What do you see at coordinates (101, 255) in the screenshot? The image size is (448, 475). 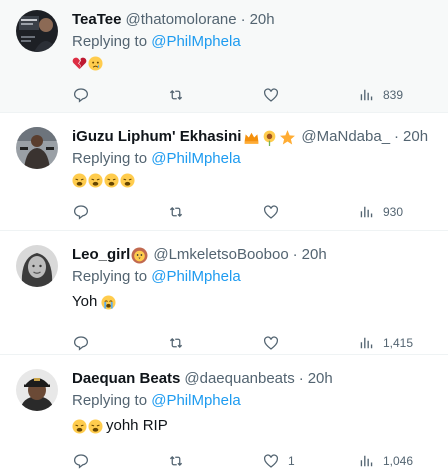 I see `author-name: Leo_girl` at bounding box center [101, 255].